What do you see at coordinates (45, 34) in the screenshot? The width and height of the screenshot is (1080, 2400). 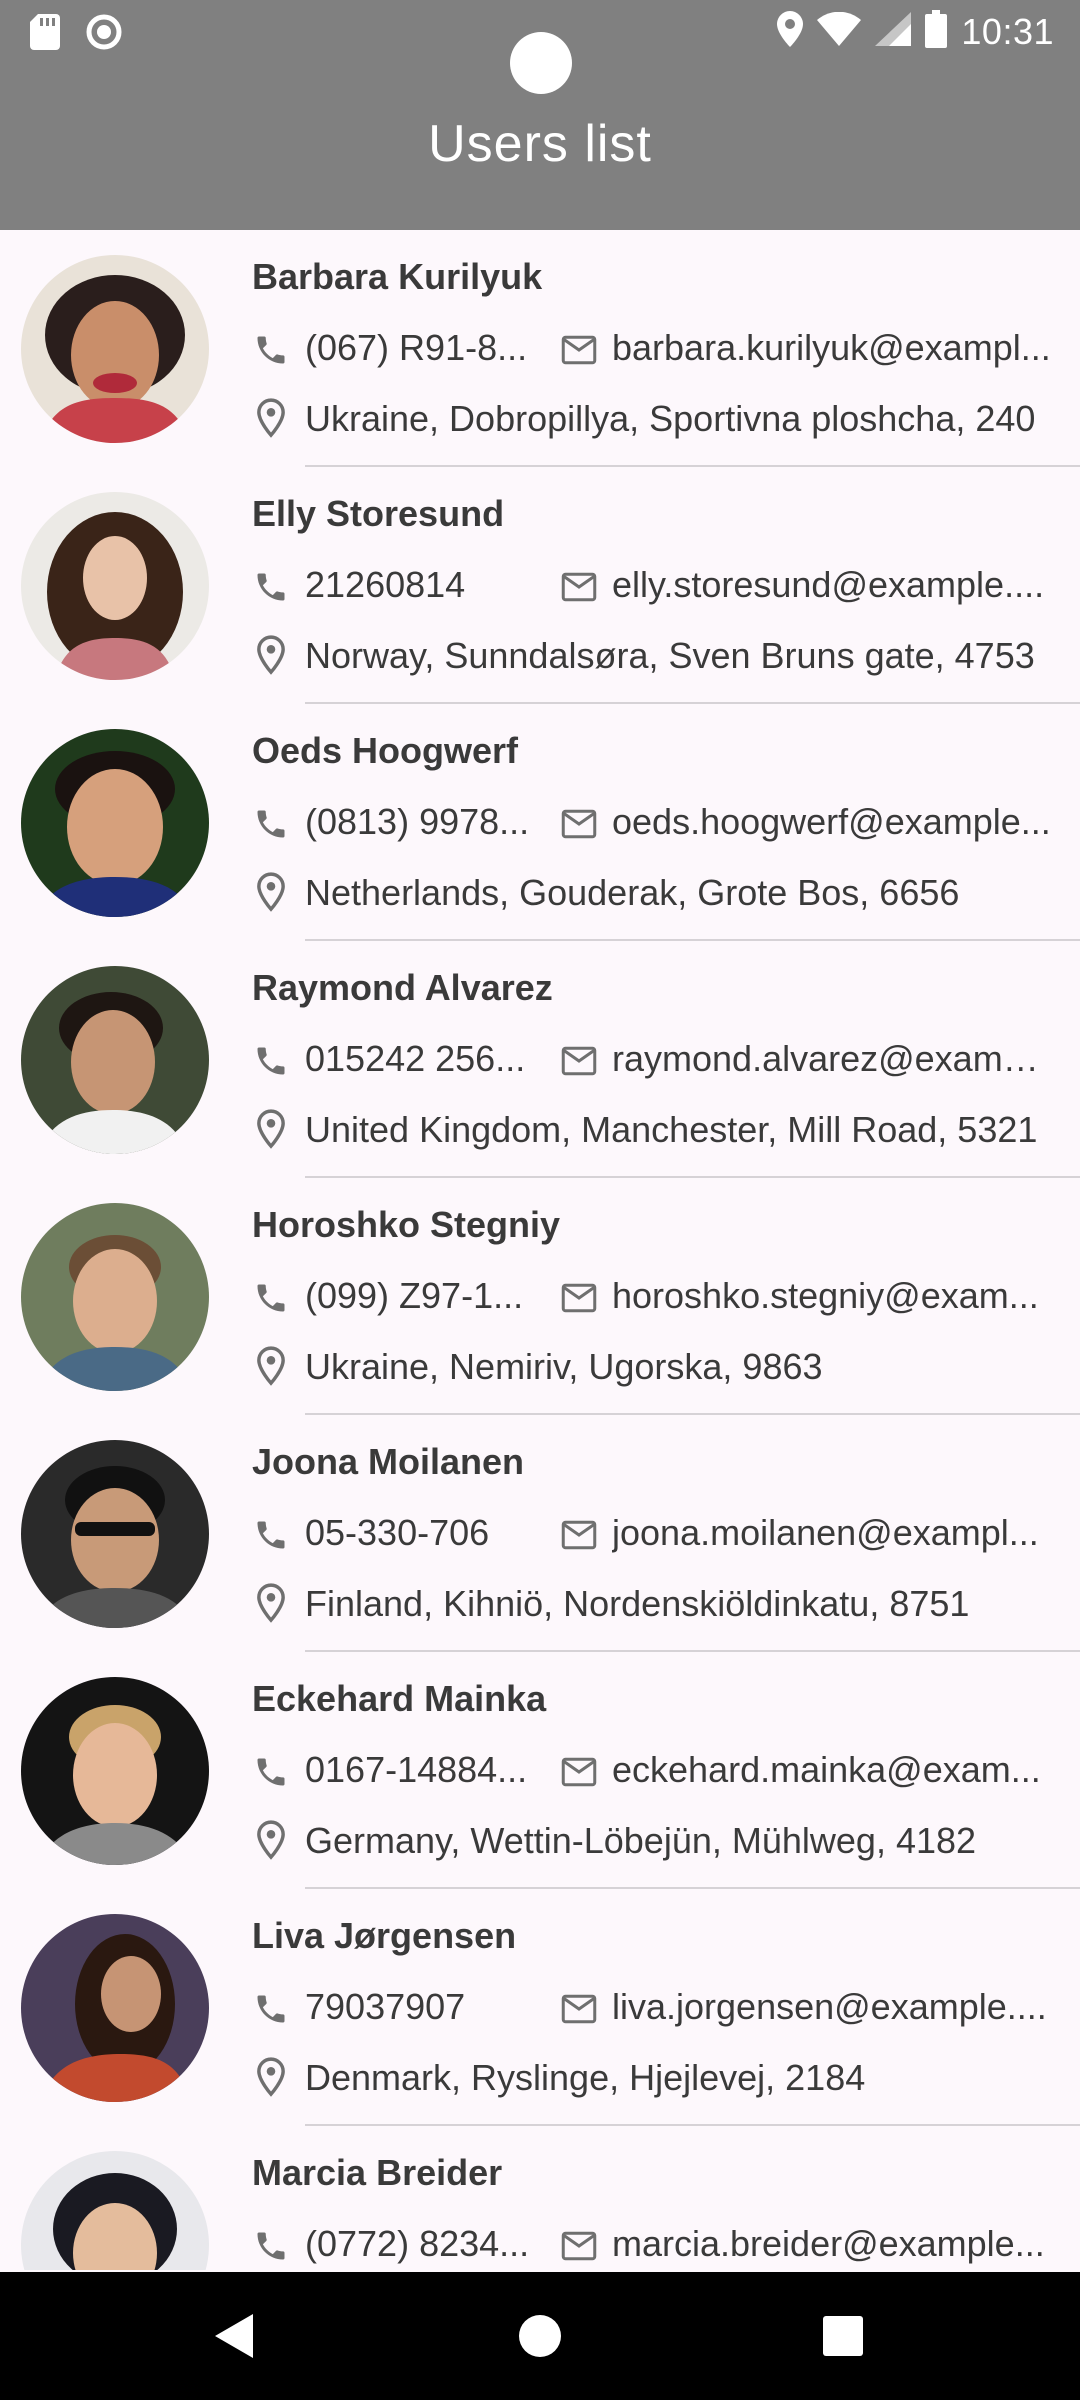 I see `sd-card-icon` at bounding box center [45, 34].